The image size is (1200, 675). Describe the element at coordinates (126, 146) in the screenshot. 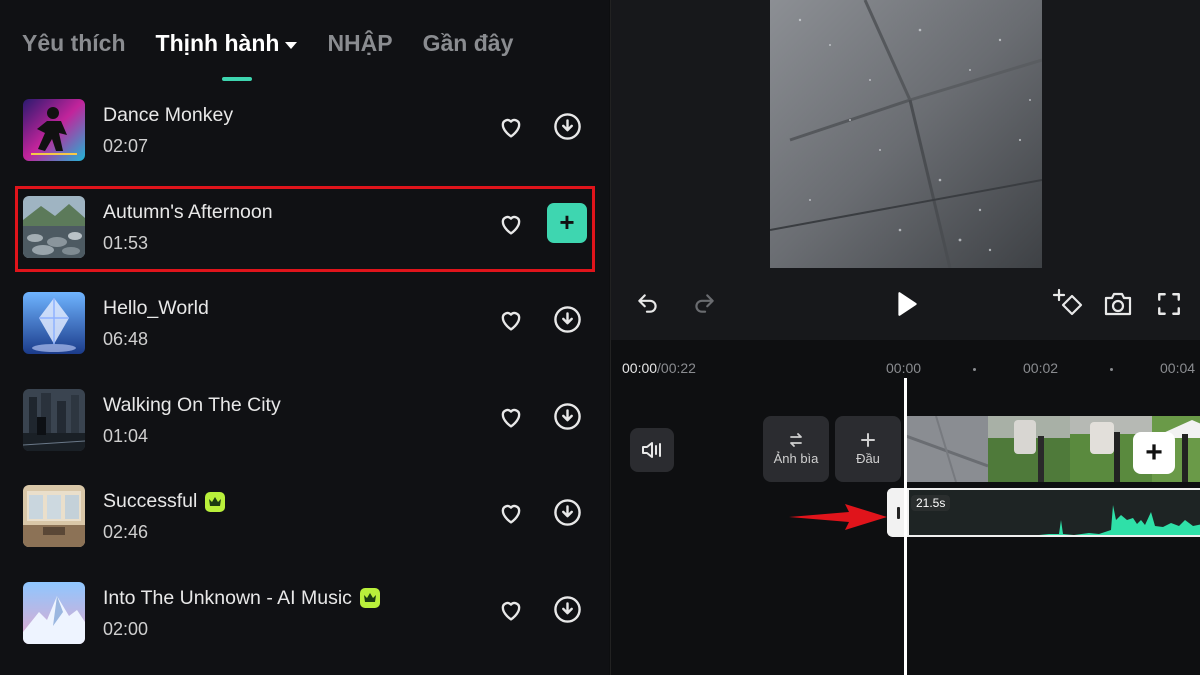

I see `song-duration: 02:07` at that location.